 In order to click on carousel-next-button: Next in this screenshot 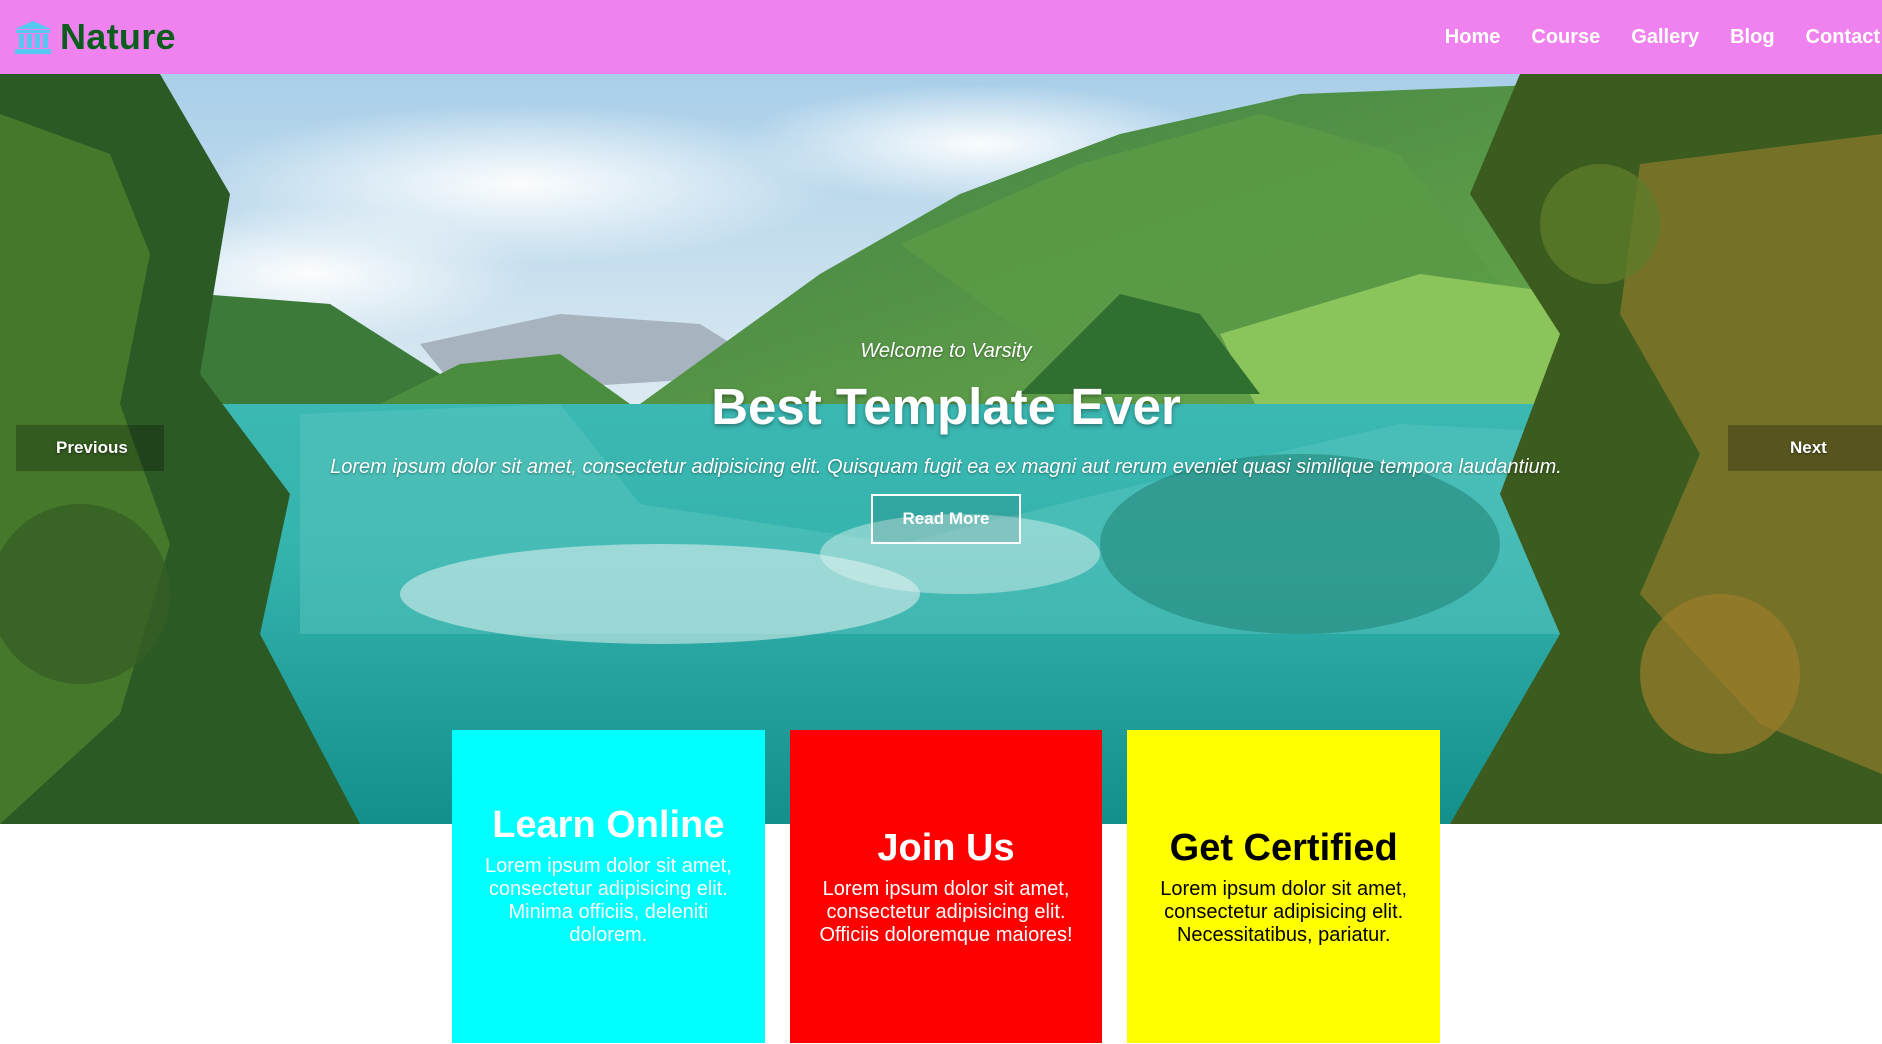, I will do `click(1805, 448)`.